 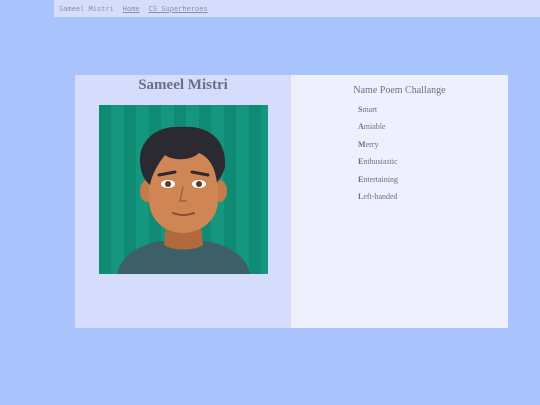 I want to click on avatar-image, so click(x=183, y=189).